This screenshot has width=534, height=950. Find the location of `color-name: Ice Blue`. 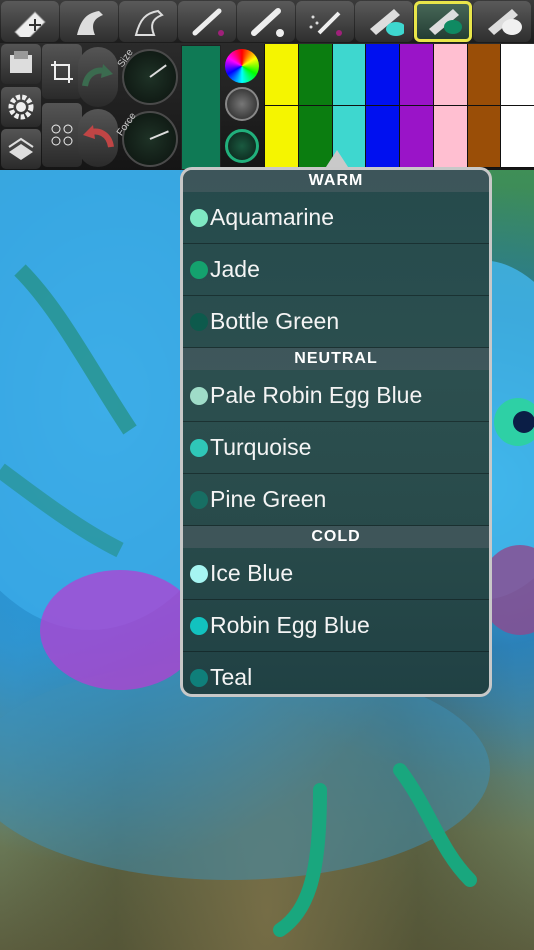

color-name: Ice Blue is located at coordinates (252, 573).